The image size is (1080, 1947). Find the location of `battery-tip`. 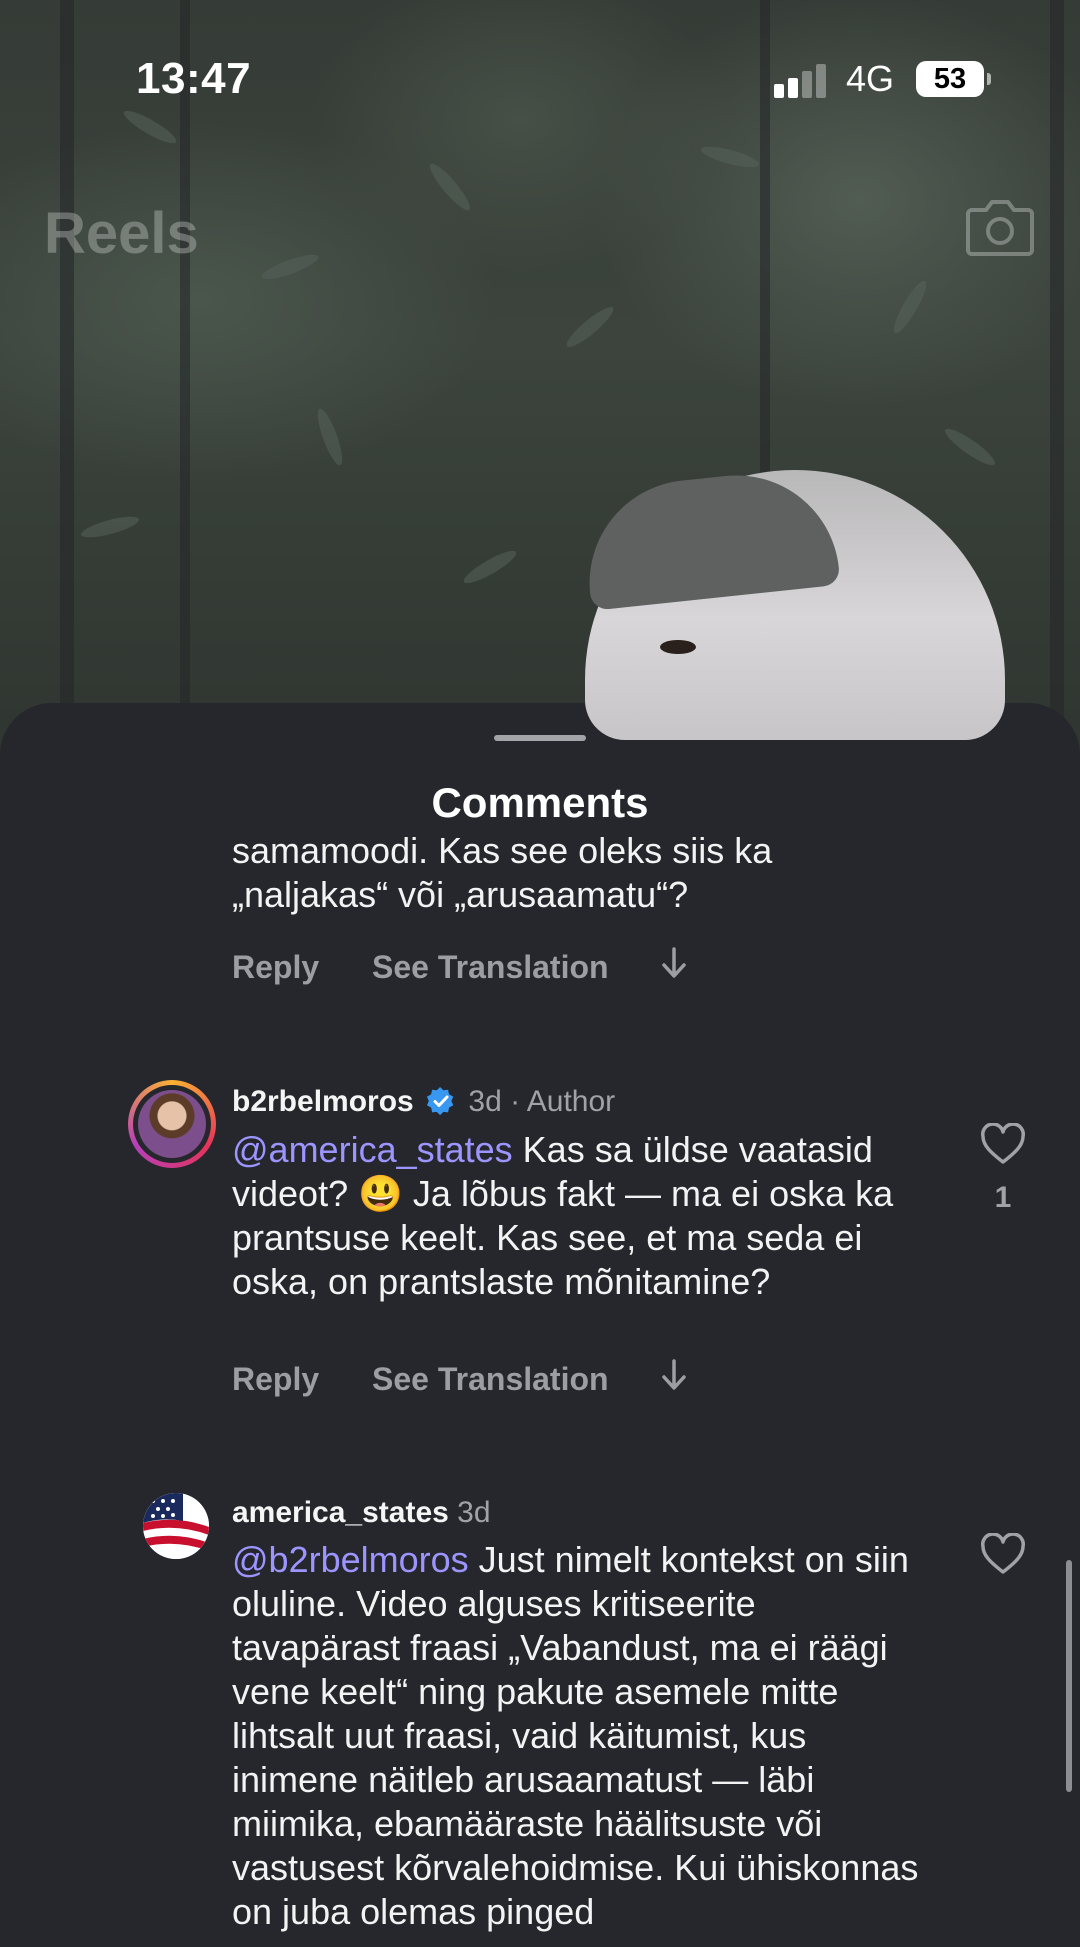

battery-tip is located at coordinates (989, 79).